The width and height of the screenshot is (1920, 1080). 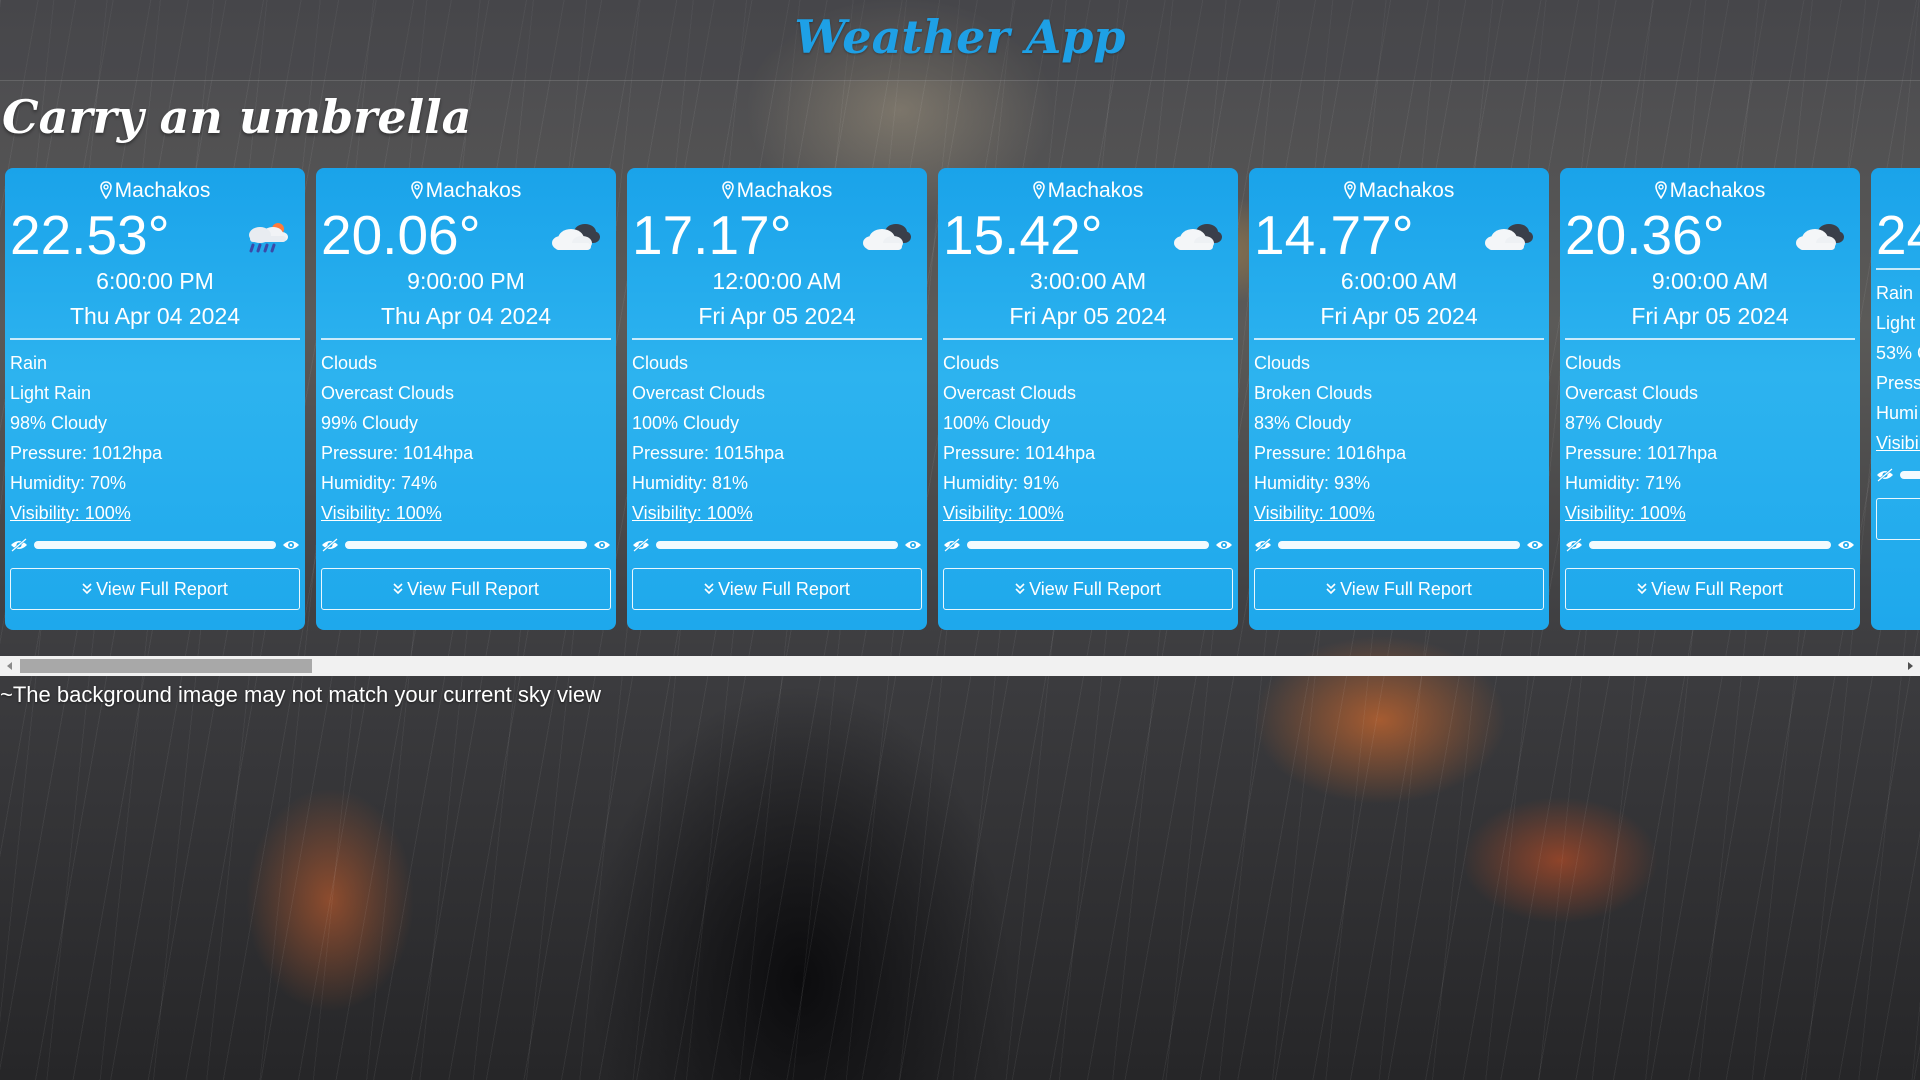 I want to click on weather-advice: Carry an umbrella, so click(x=237, y=117).